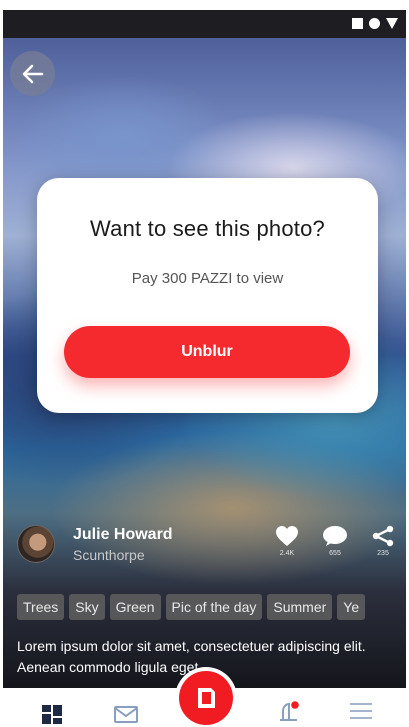 This screenshot has width=409, height=727. I want to click on tag-chip: Sky, so click(87, 607).